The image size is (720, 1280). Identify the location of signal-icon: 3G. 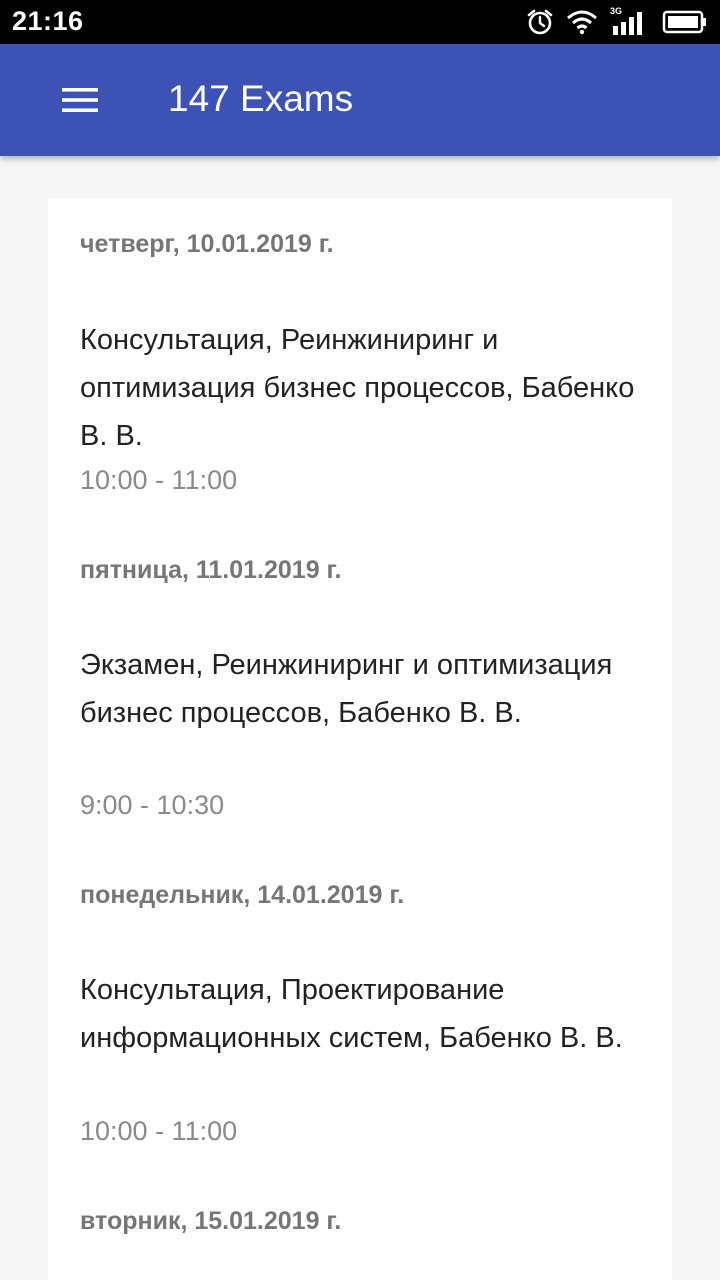
(630, 21).